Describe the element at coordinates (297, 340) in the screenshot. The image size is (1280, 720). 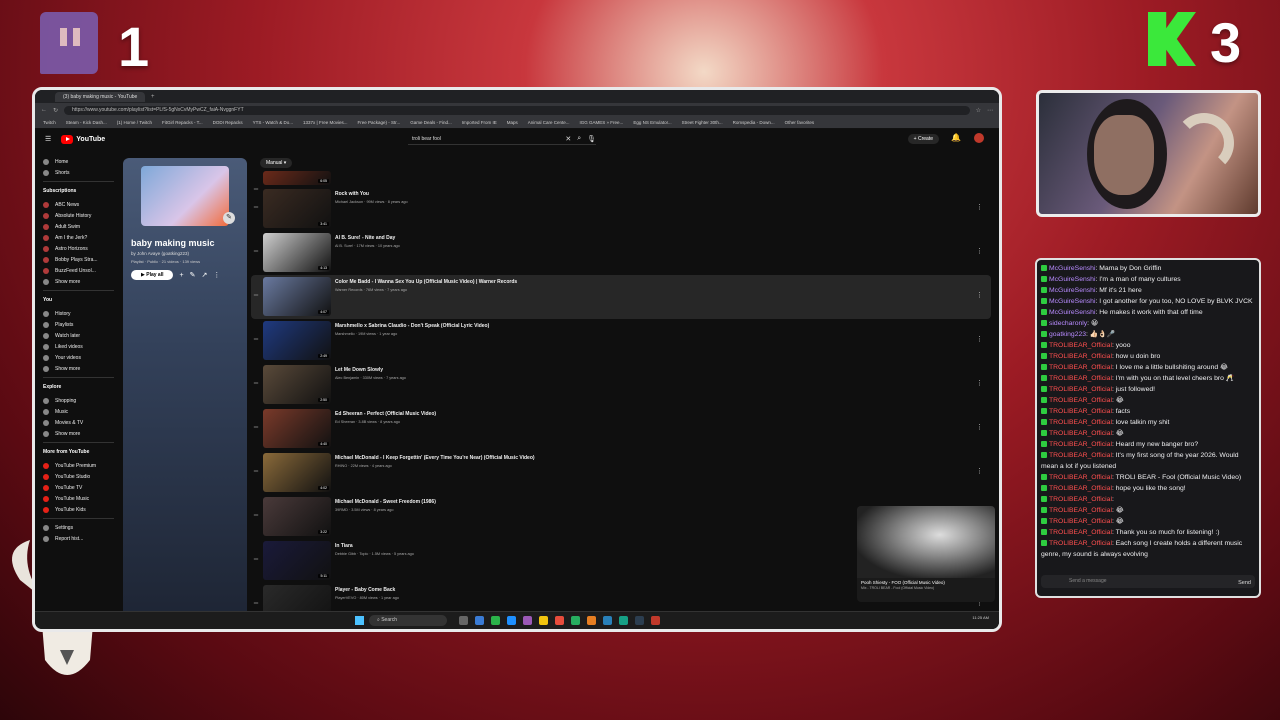
I see `video-thumbnail: 2:49` at that location.